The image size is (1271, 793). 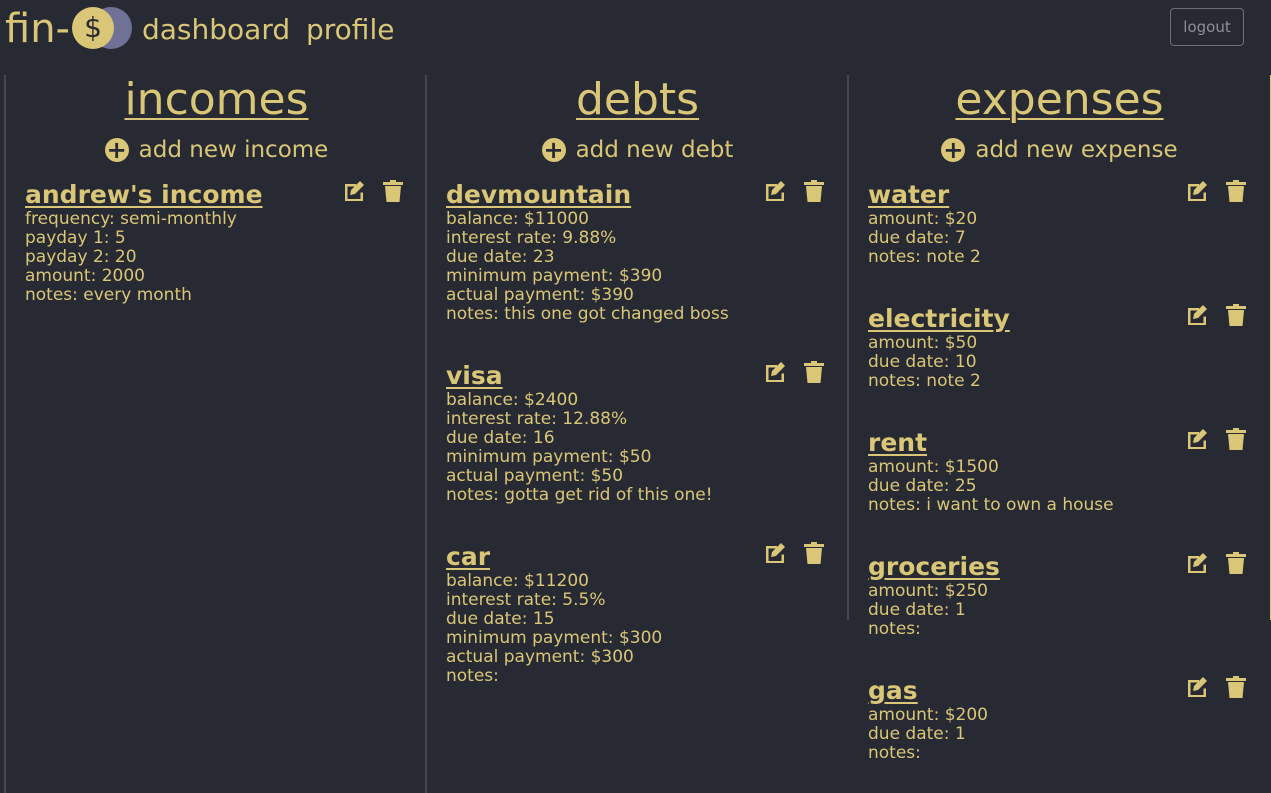 What do you see at coordinates (928, 591) in the screenshot?
I see `expense-detail: amount: $250` at bounding box center [928, 591].